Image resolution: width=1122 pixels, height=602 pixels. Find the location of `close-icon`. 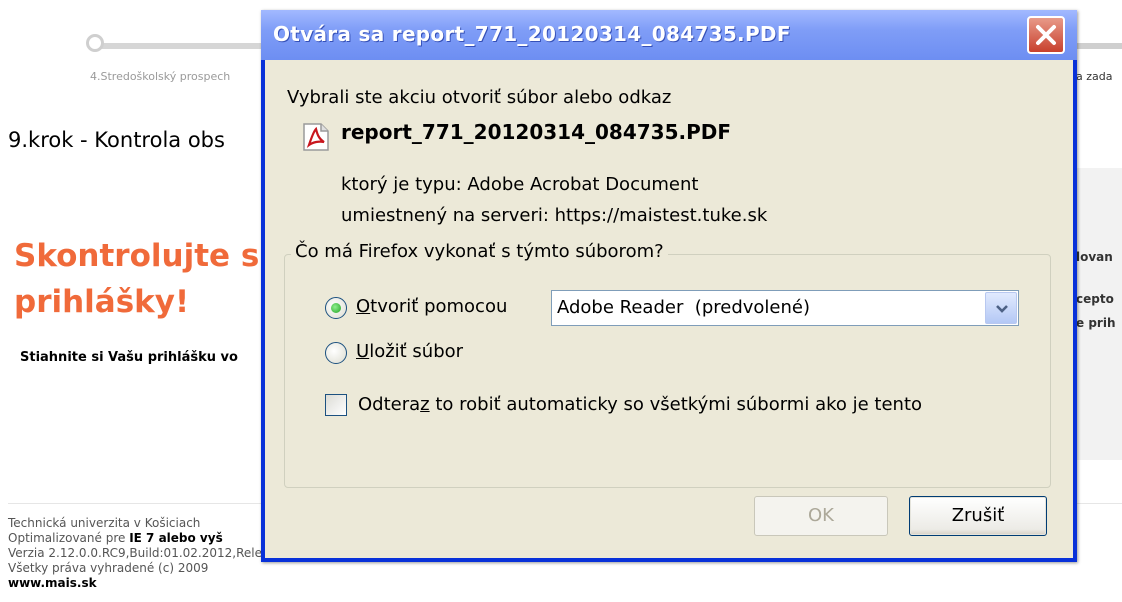

close-icon is located at coordinates (1046, 35).